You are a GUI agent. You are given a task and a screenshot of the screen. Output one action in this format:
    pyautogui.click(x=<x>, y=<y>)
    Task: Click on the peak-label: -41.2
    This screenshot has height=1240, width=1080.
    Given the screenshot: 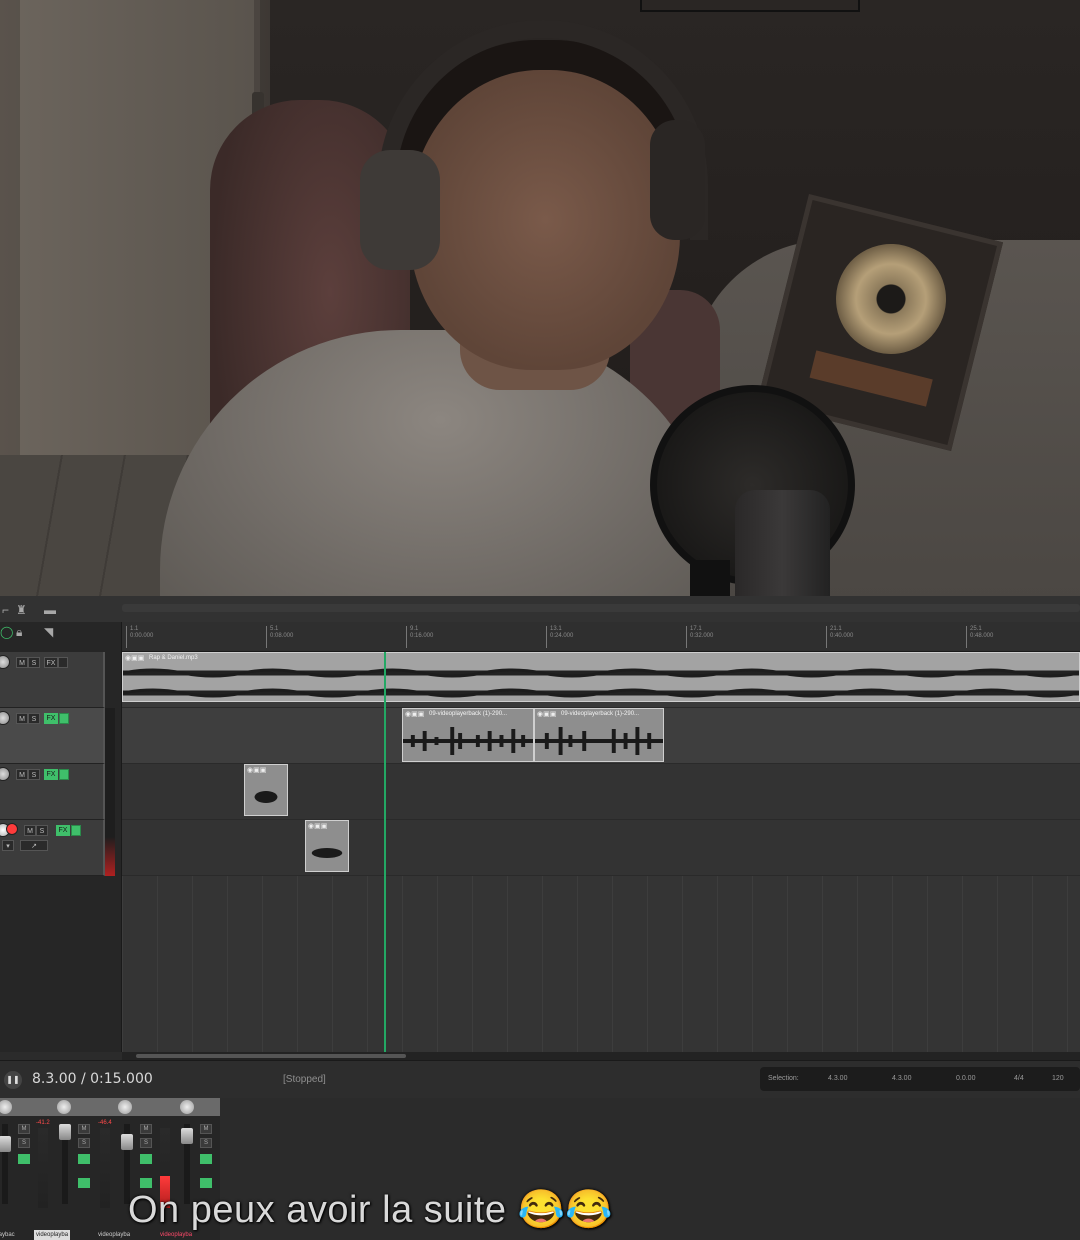 What is the action you would take?
    pyautogui.click(x=43, y=1123)
    